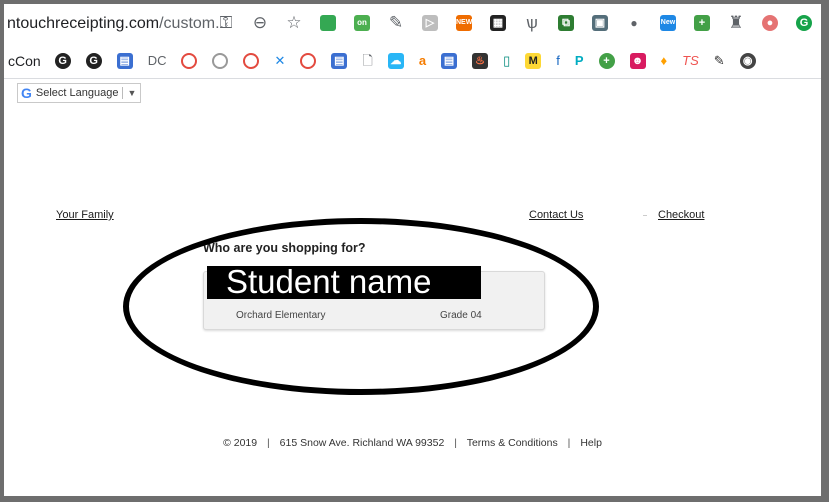  I want to click on bookmark-calendar-icon: ▤, so click(124, 61).